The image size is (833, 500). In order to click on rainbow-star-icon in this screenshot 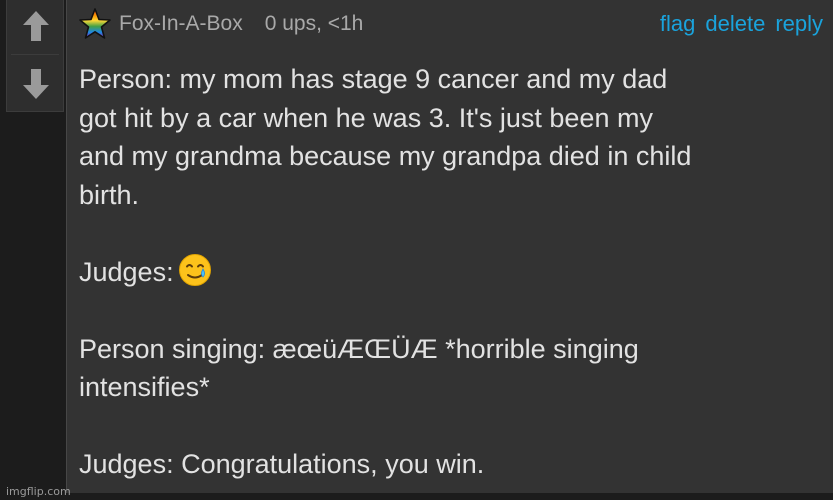, I will do `click(95, 24)`.